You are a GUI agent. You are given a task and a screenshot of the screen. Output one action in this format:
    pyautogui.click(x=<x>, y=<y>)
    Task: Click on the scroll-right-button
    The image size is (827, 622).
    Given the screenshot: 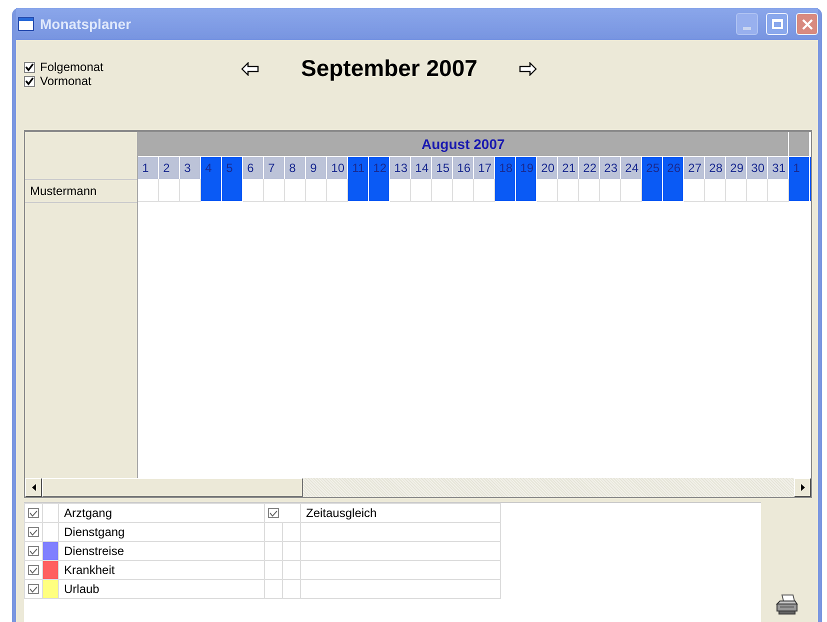 What is the action you would take?
    pyautogui.click(x=802, y=487)
    